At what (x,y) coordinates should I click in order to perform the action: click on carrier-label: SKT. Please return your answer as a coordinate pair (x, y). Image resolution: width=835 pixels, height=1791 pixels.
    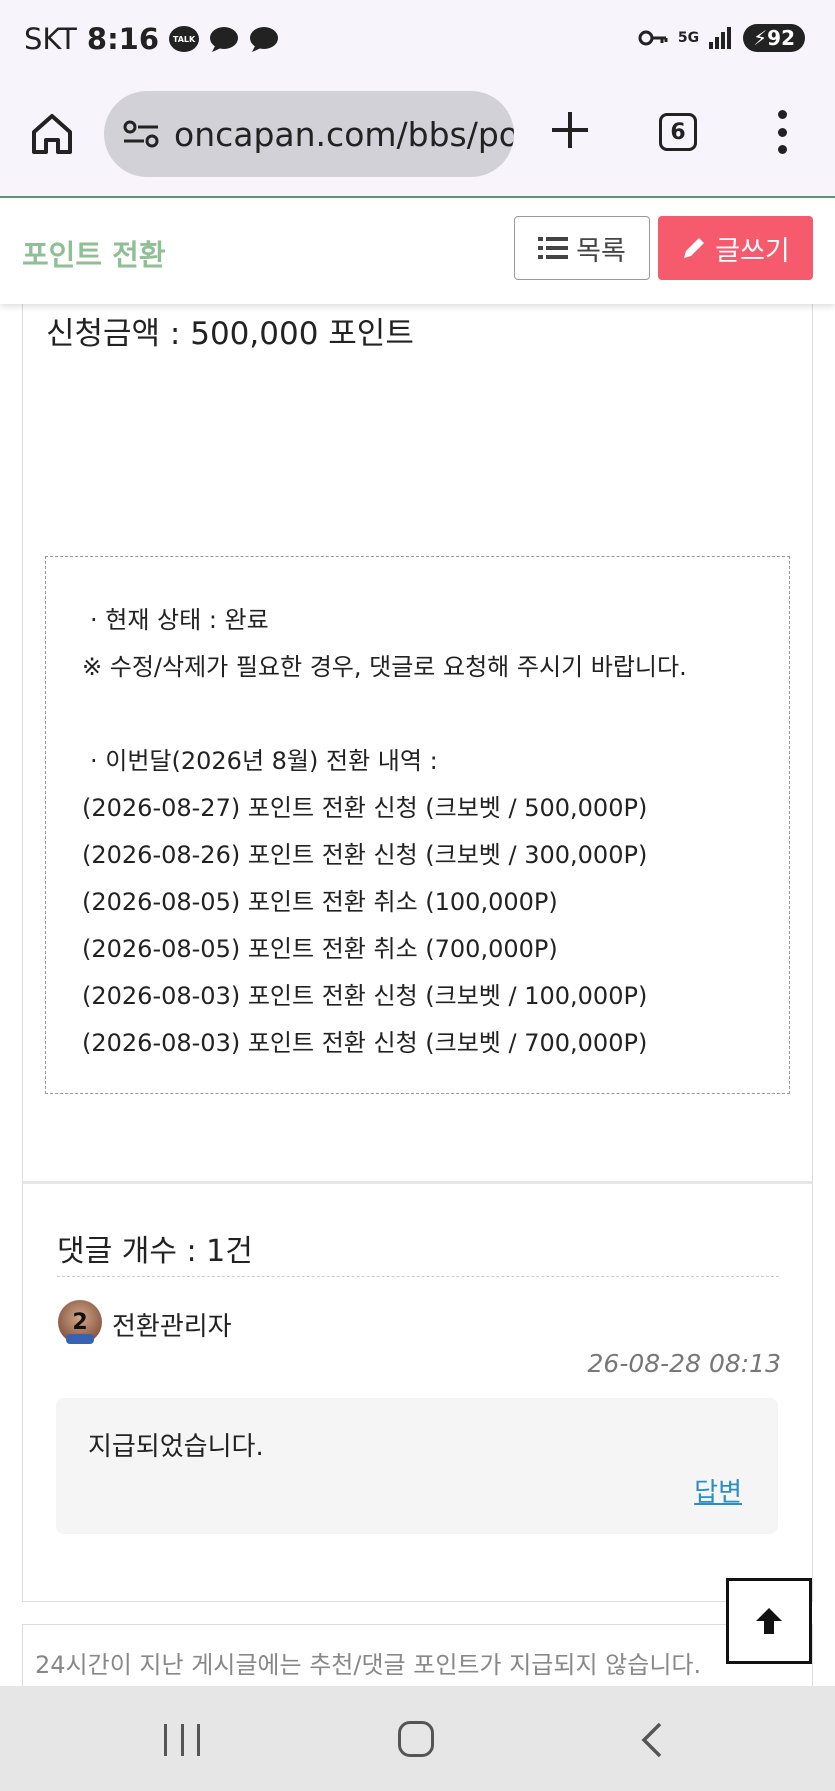
    Looking at the image, I should click on (50, 39).